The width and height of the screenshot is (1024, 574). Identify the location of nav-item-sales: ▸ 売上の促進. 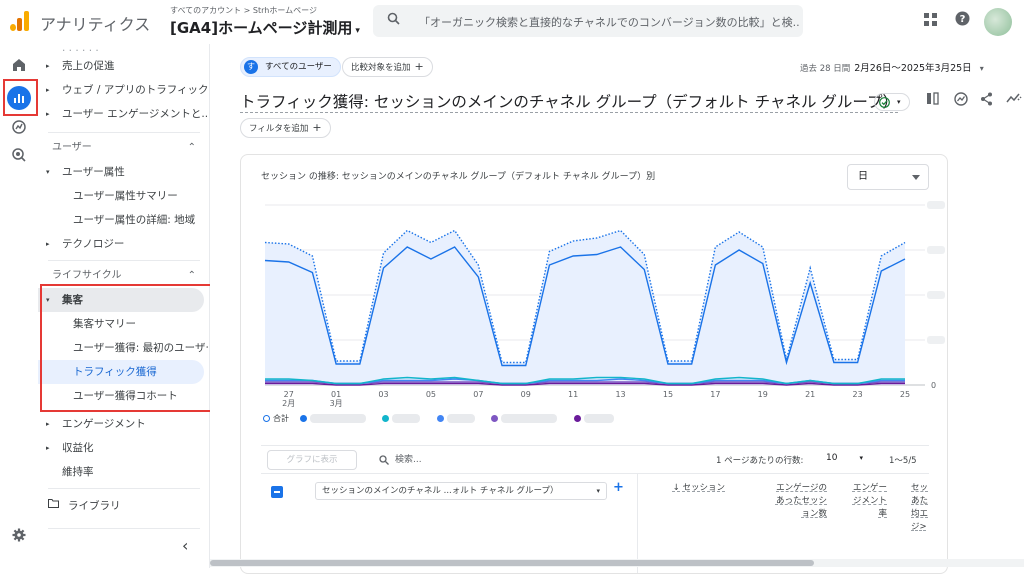
(123, 66).